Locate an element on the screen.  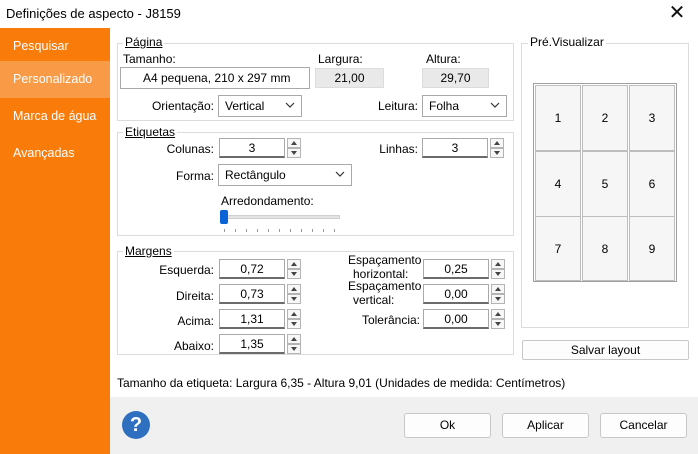
page-group-title: Página is located at coordinates (144, 42).